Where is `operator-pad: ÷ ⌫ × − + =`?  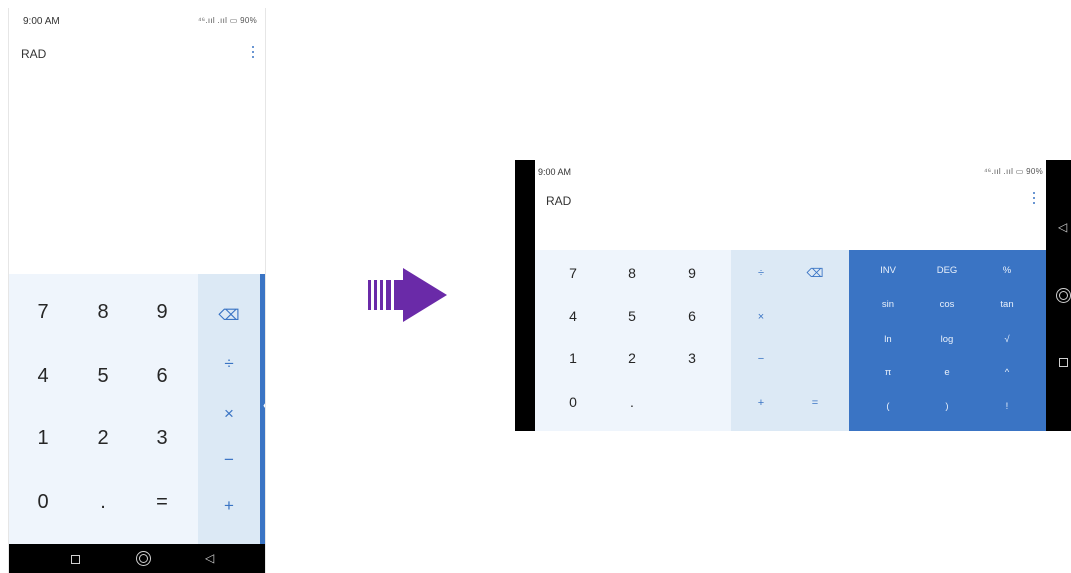 operator-pad: ÷ ⌫ × − + = is located at coordinates (790, 340).